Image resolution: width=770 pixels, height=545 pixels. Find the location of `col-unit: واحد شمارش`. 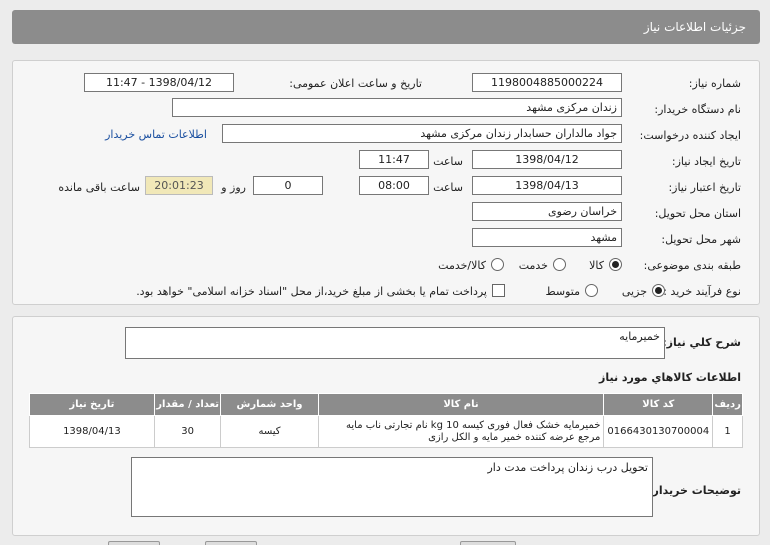

col-unit: واحد شمارش is located at coordinates (269, 404).